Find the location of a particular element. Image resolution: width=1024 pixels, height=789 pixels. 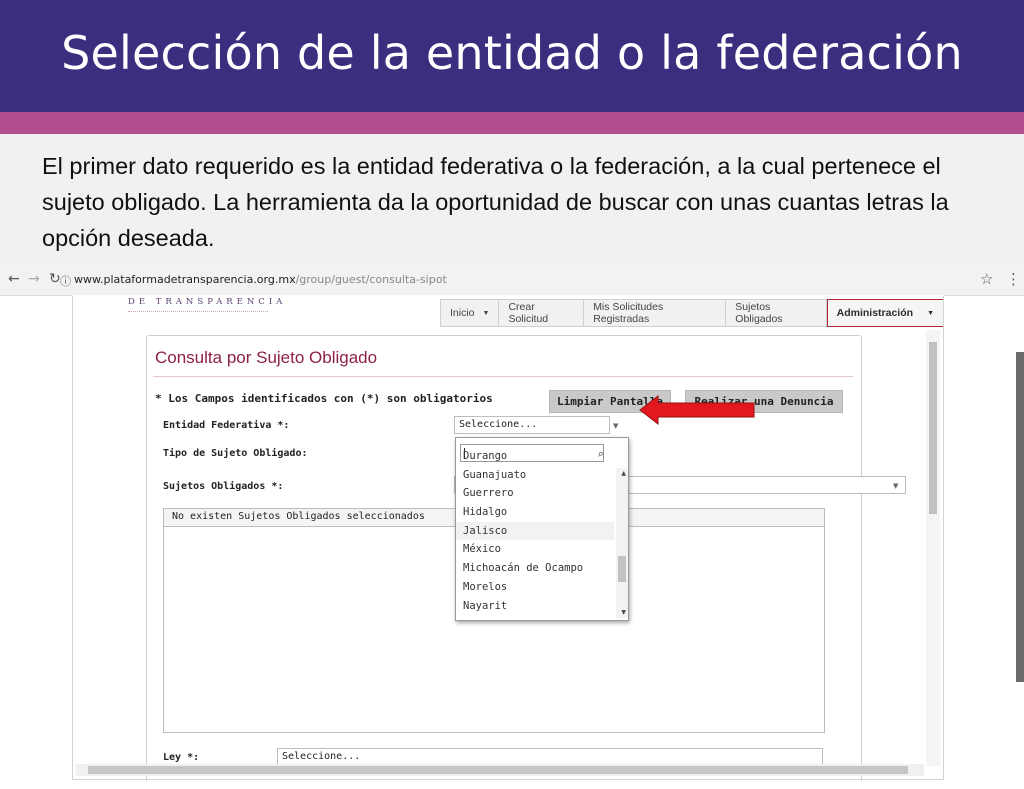

page-horizontal-scrollbar is located at coordinates (500, 770).